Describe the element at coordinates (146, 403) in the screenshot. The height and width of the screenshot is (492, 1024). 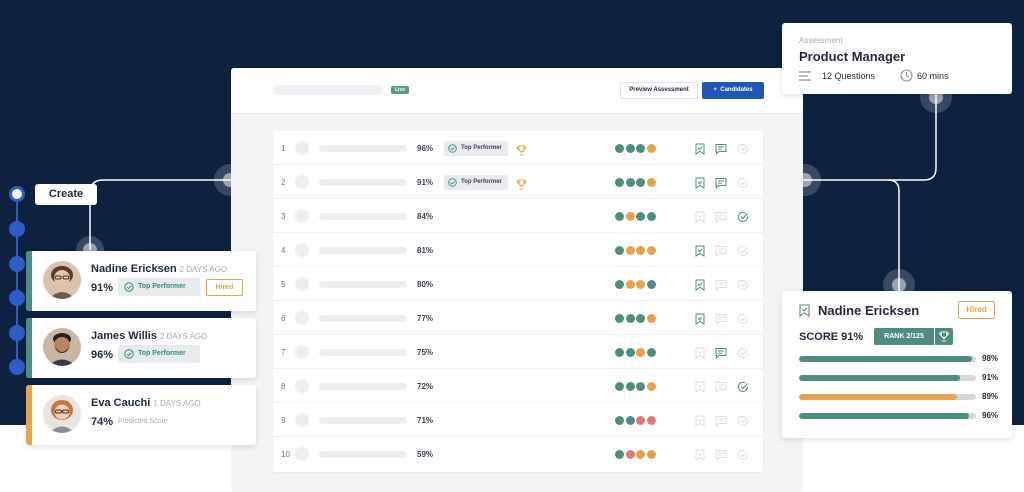
I see `candidate-name: Eva Cauchi 1 DAYS AGO` at that location.